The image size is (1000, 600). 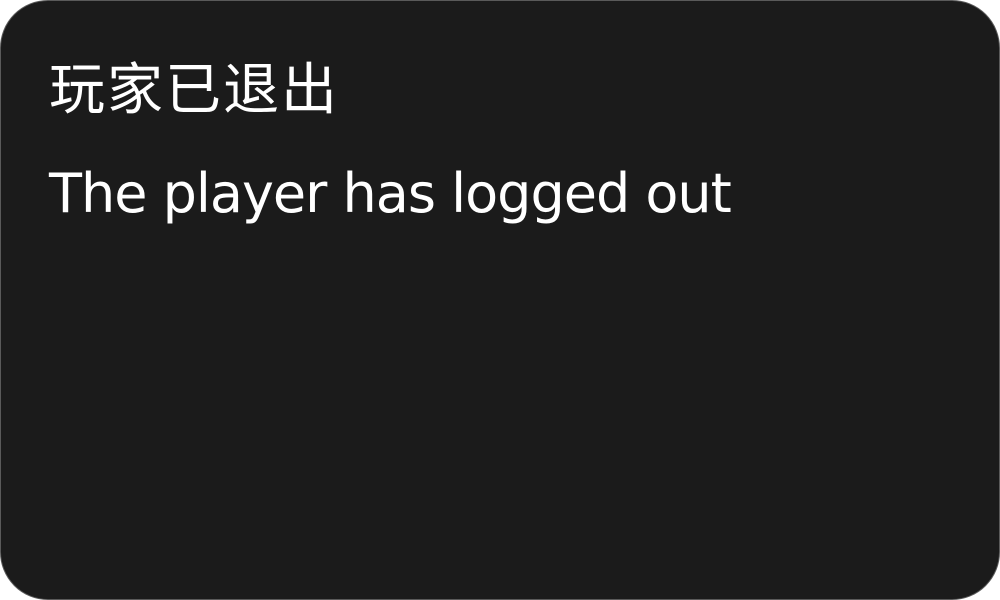 What do you see at coordinates (390, 193) in the screenshot?
I see `notice-message-english: The player has logged out` at bounding box center [390, 193].